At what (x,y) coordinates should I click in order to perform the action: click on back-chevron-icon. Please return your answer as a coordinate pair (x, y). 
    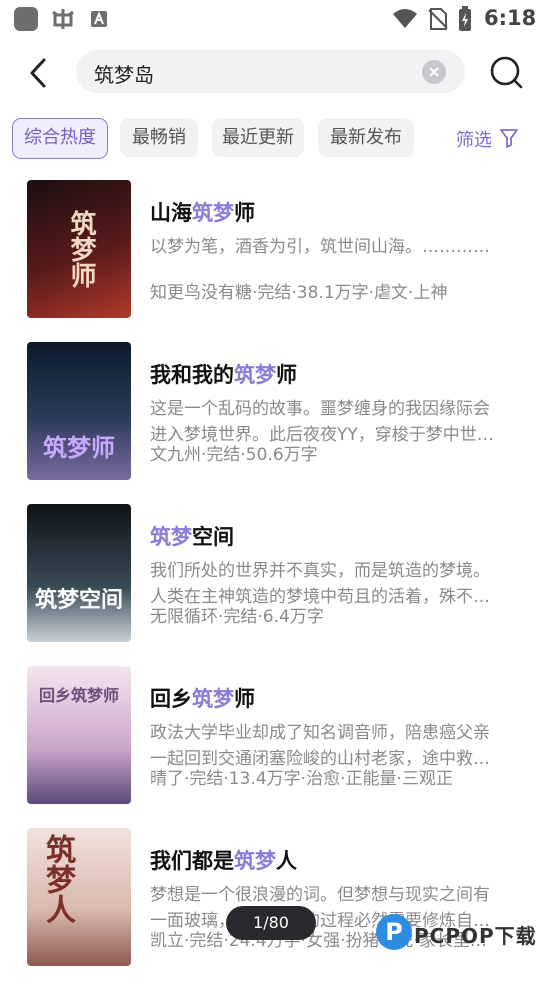
    Looking at the image, I should click on (39, 73).